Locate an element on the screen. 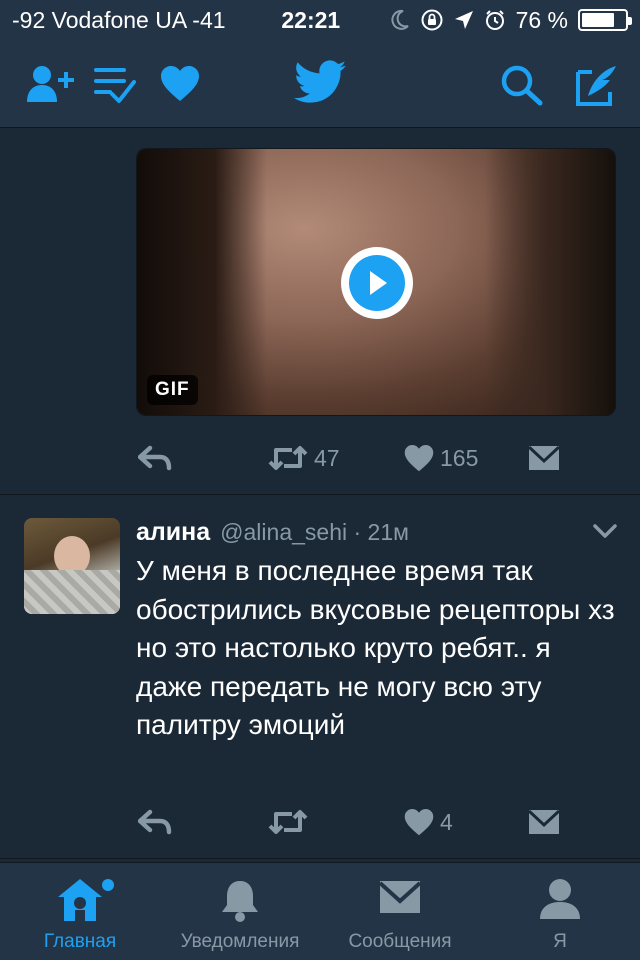  tab-notifications: Уведомления is located at coordinates (240, 911).